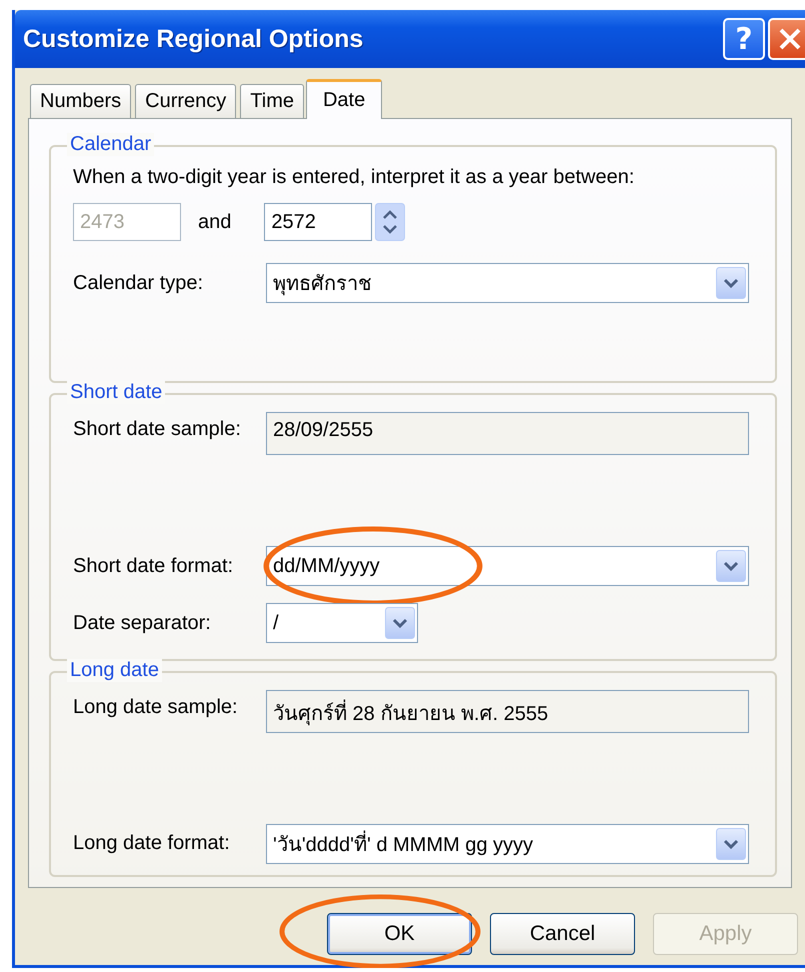 The height and width of the screenshot is (972, 805). I want to click on spinner-arrows-icon, so click(390, 222).